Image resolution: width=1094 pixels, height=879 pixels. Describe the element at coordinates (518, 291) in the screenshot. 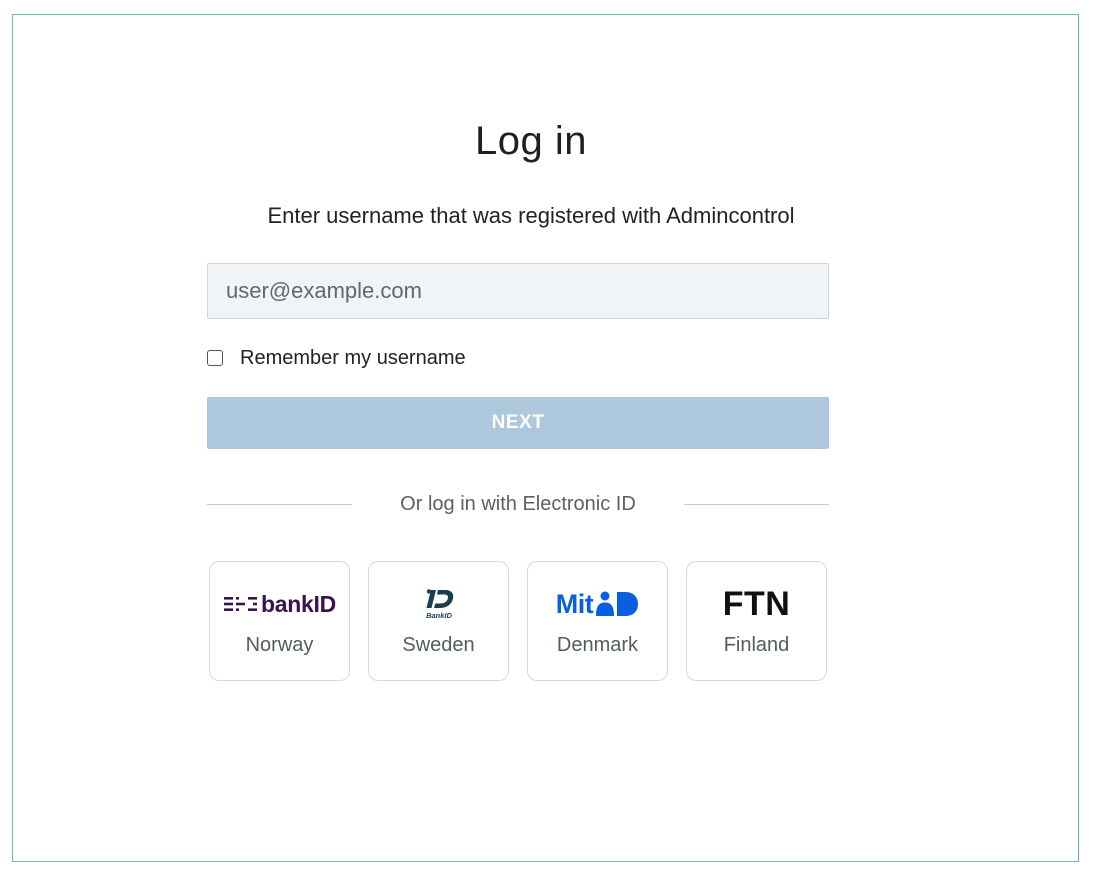

I see `username-input` at that location.